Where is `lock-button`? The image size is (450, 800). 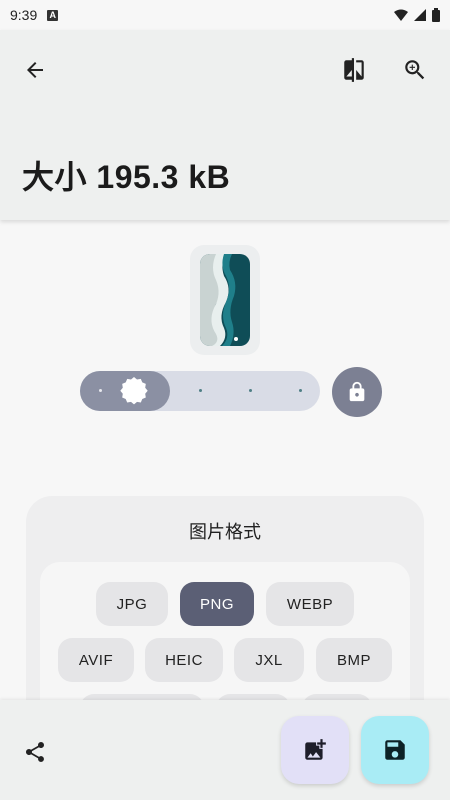
lock-button is located at coordinates (357, 392).